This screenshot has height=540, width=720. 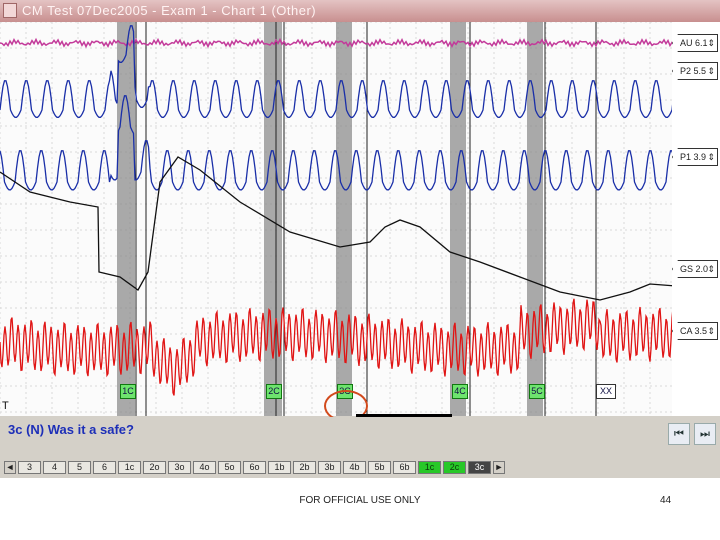 What do you see at coordinates (379, 467) in the screenshot?
I see `chart-tab: 5b` at bounding box center [379, 467].